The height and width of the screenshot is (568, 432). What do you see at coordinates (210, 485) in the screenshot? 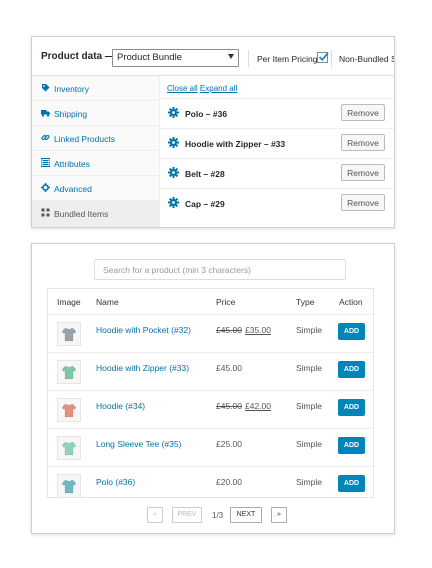
I see `table-row: Polo (#36) £20.00 Simple ADD` at bounding box center [210, 485].